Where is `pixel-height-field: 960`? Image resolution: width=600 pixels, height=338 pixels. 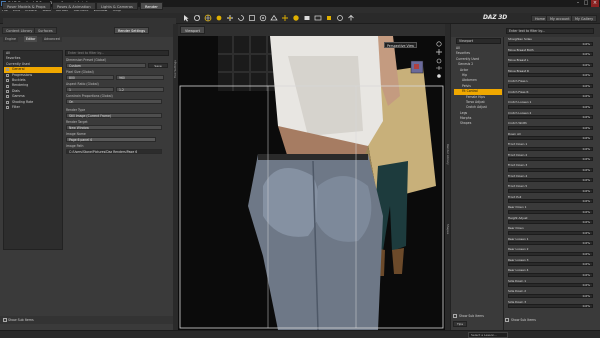
pixel-height-field: 960 is located at coordinates (140, 77).